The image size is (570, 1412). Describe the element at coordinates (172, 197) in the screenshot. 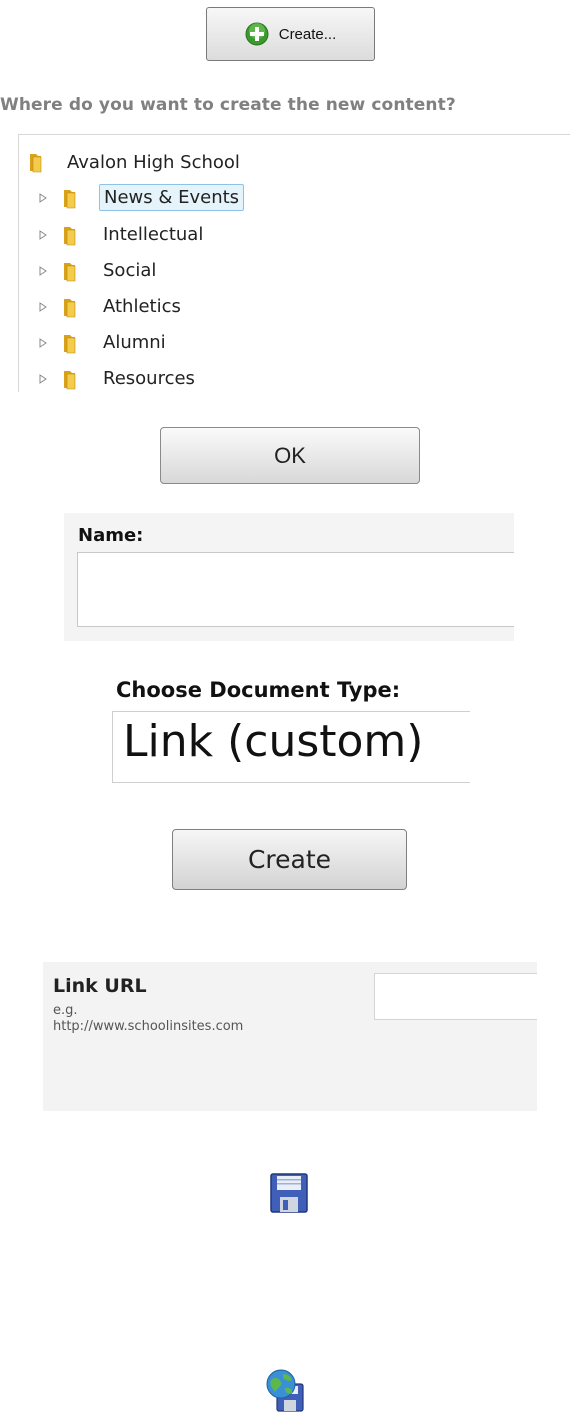

I see `tree-item-label: News & Events` at that location.